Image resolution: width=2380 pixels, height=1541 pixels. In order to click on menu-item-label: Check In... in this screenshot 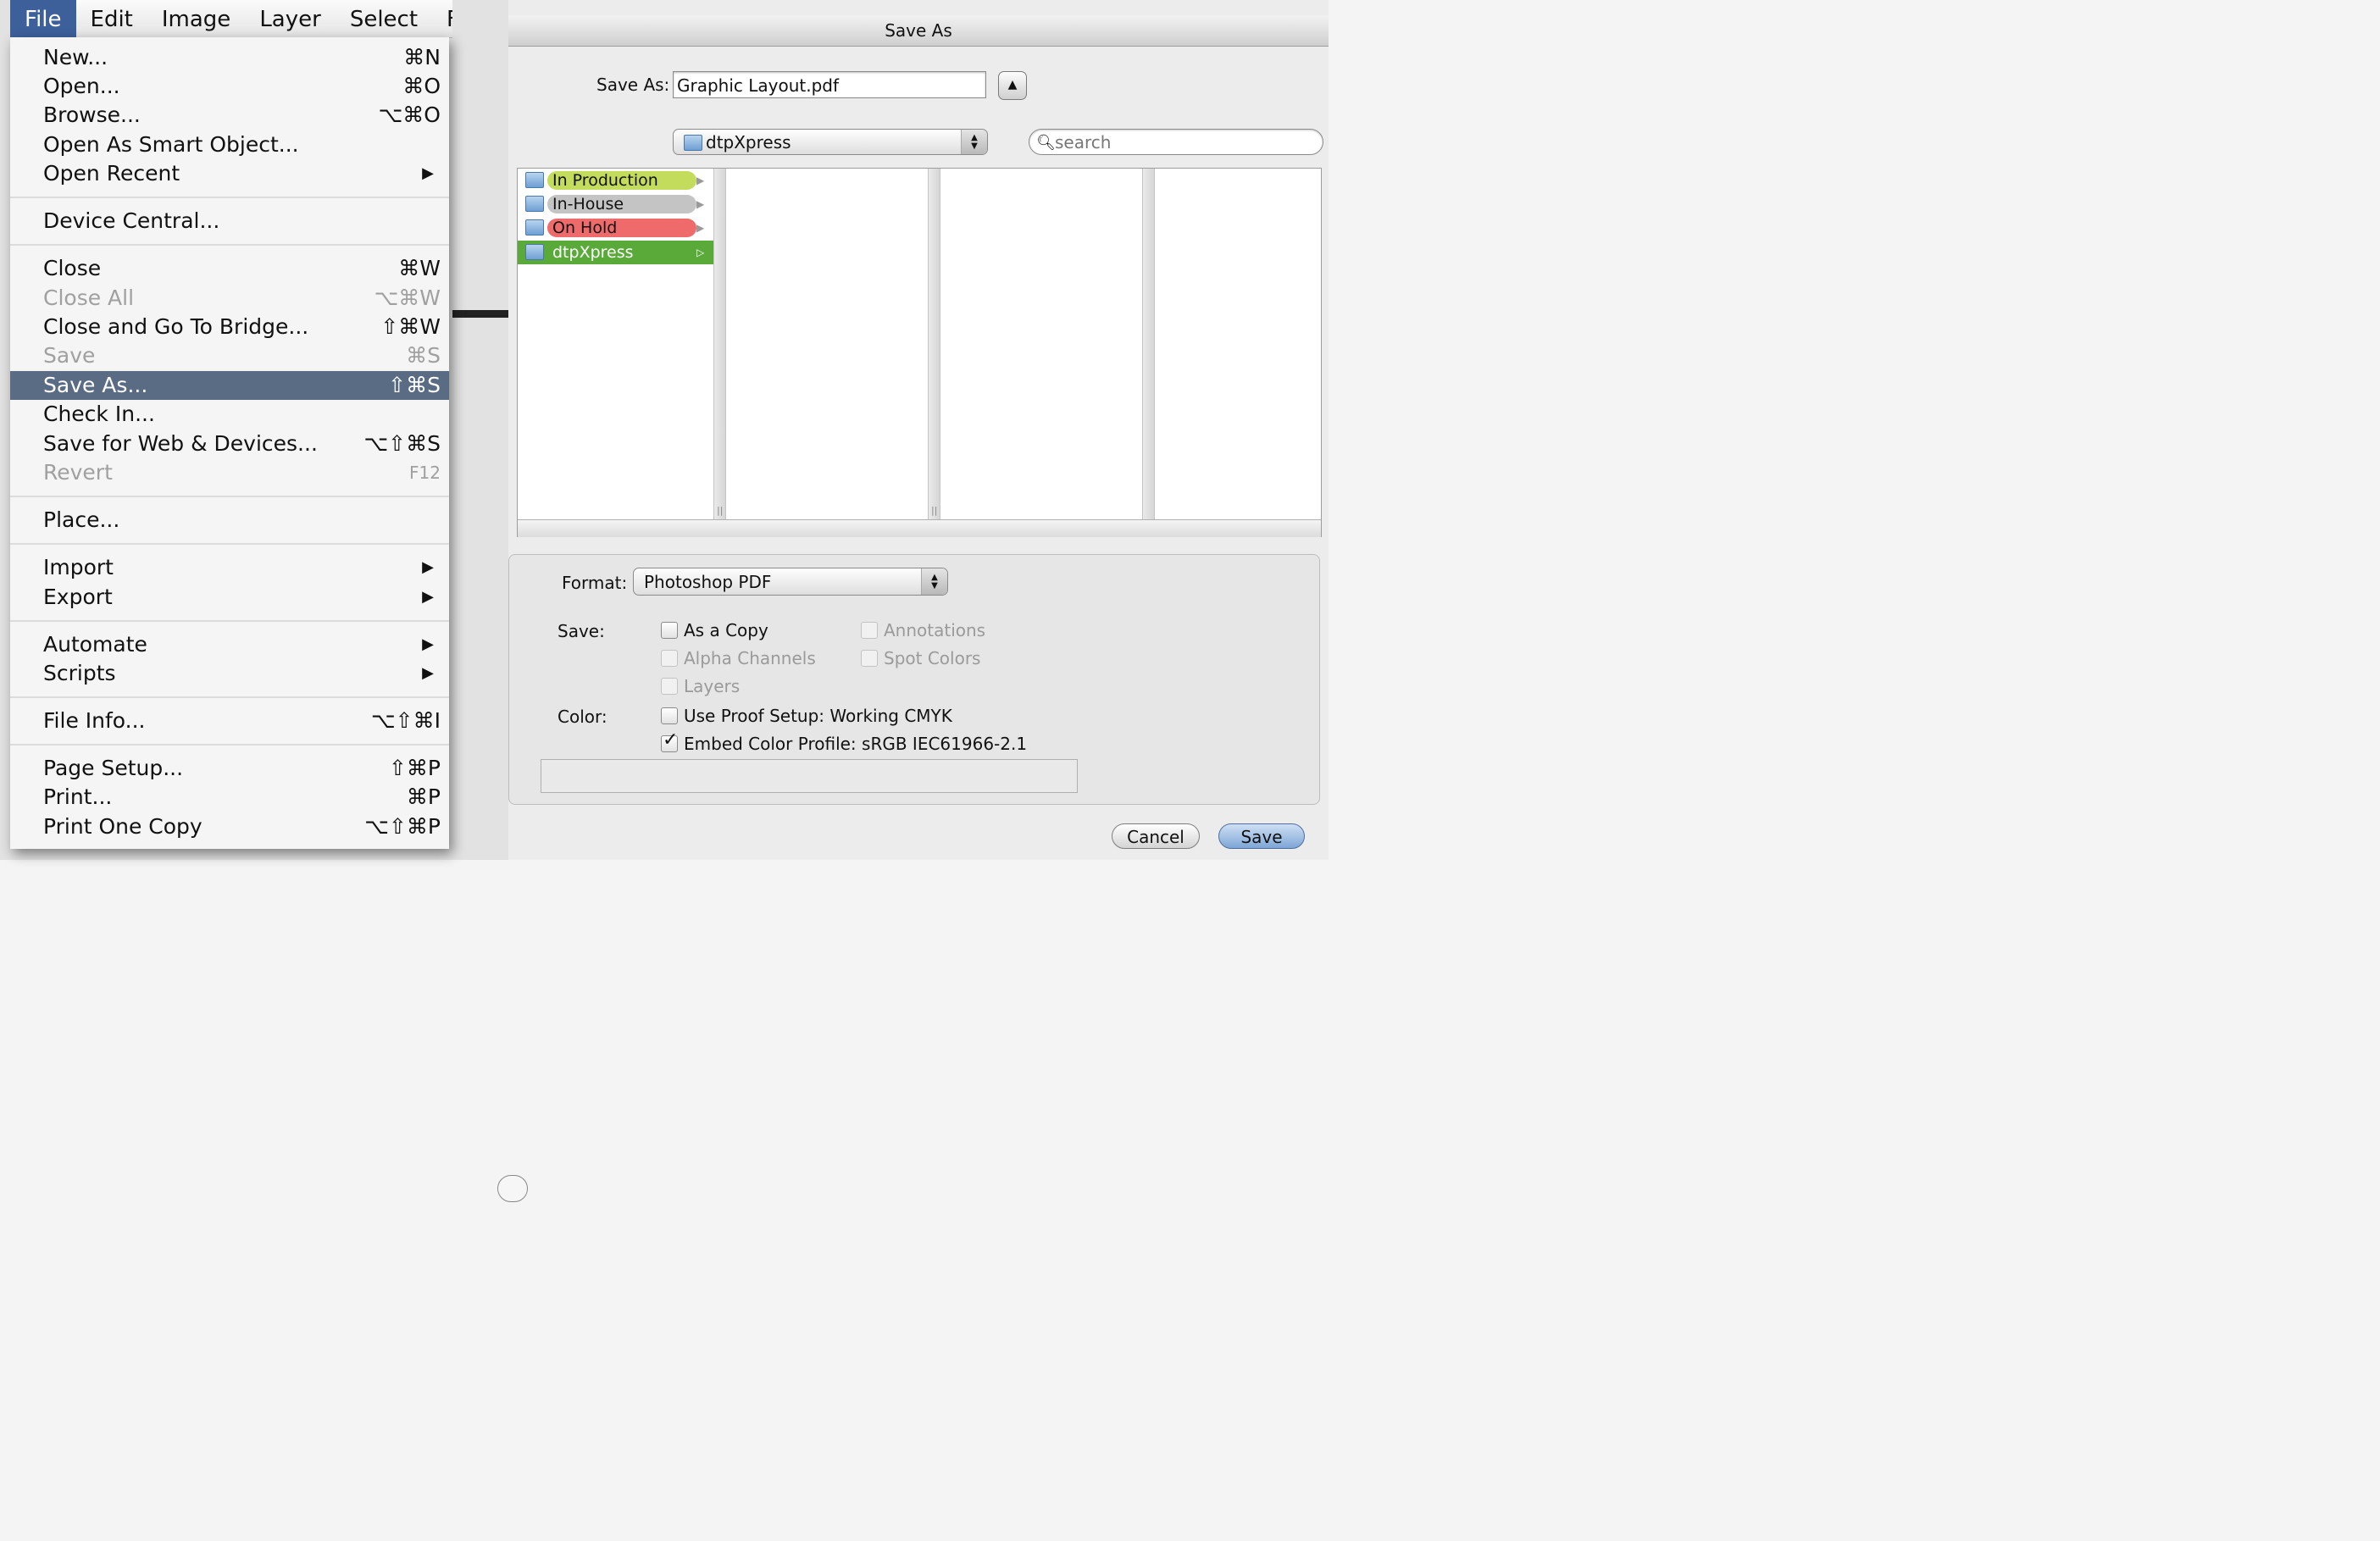, I will do `click(99, 414)`.